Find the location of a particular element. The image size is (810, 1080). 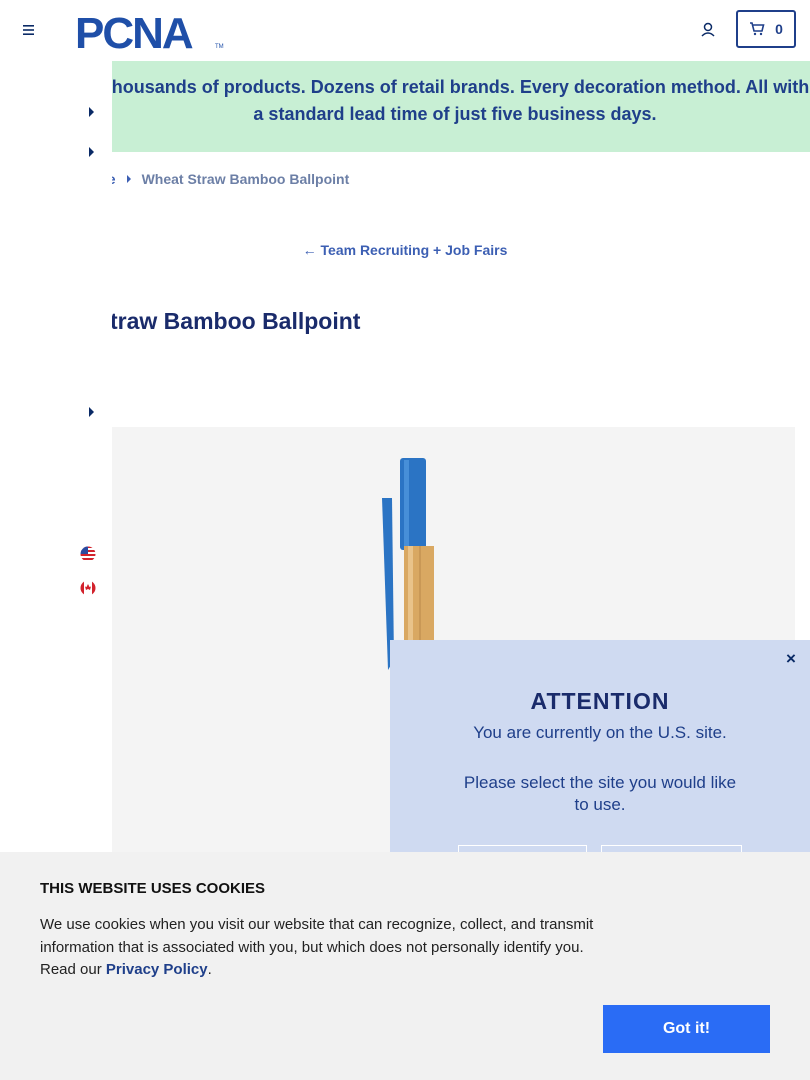

canada-flag-icon is located at coordinates (88, 588).